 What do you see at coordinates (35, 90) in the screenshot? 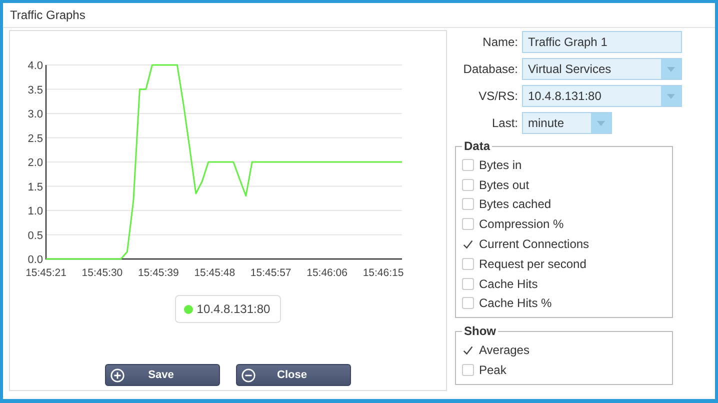
I see `y-tick-label: 3.5` at bounding box center [35, 90].